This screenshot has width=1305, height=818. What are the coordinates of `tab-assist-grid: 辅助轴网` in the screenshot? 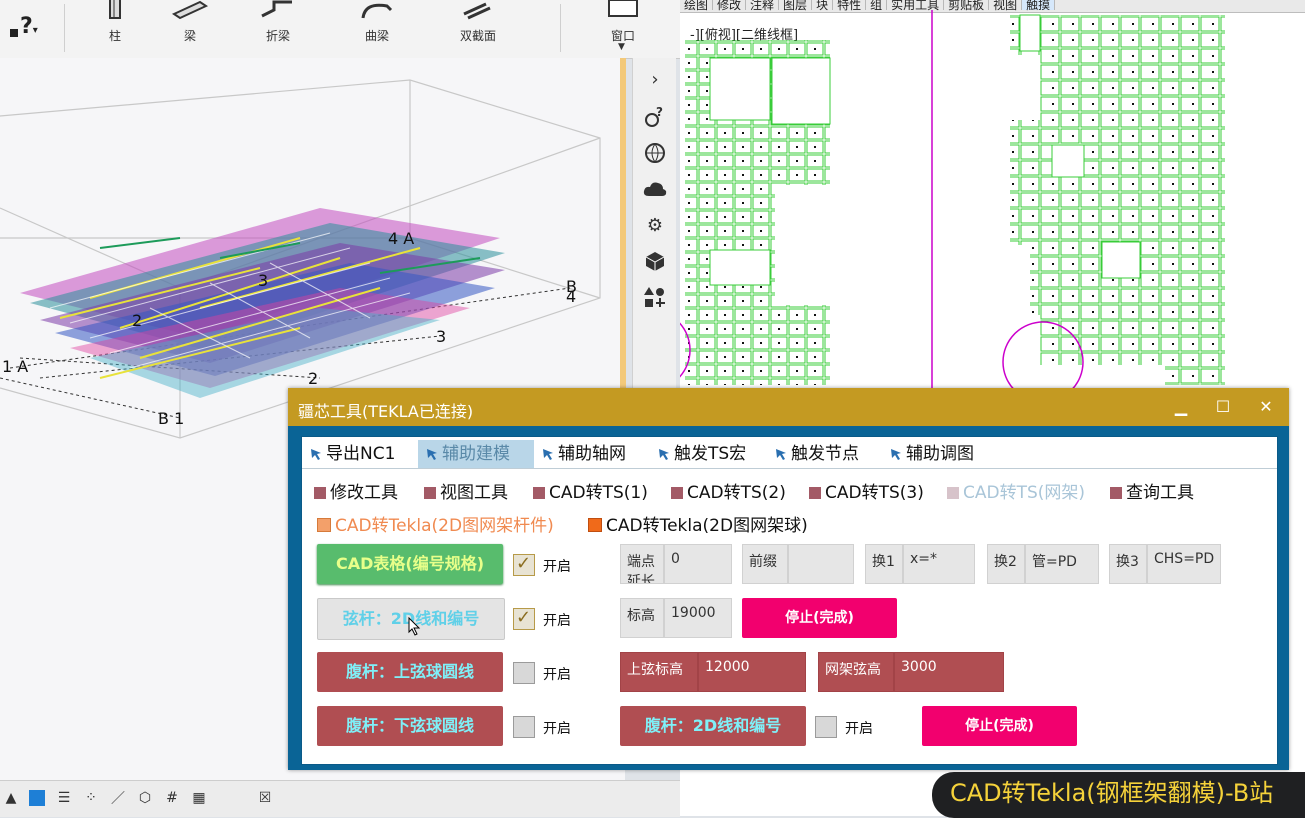 It's located at (592, 454).